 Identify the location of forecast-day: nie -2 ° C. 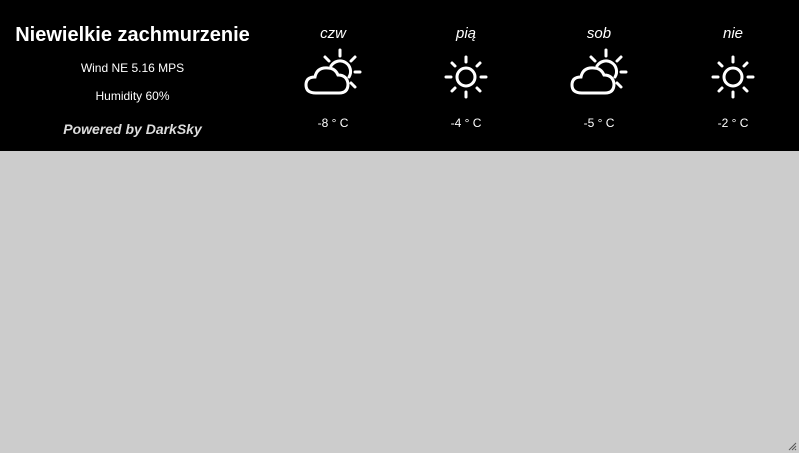
(733, 75).